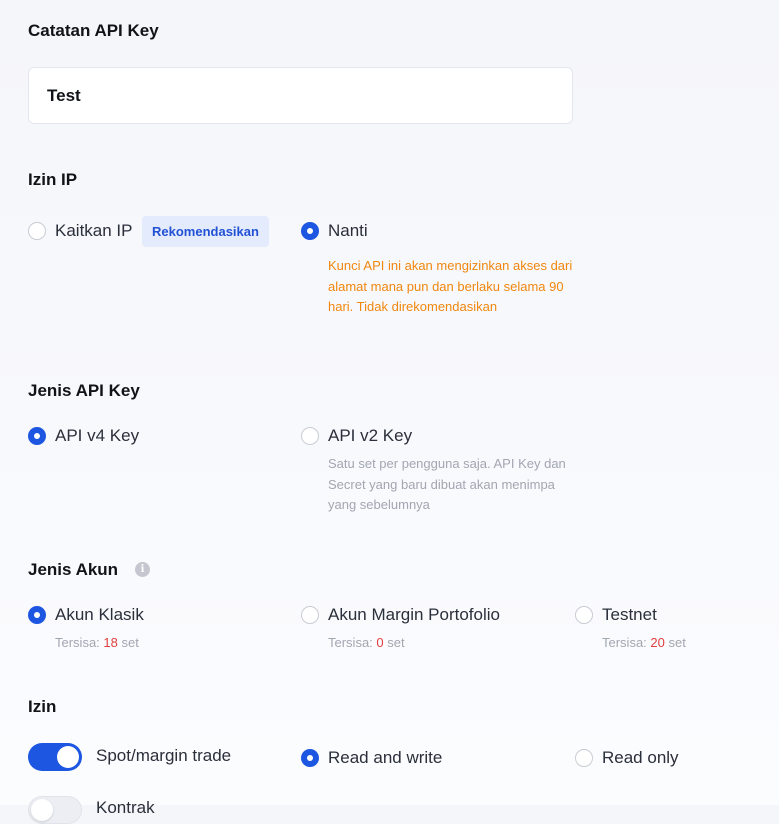  I want to click on spot-margin-toggle, so click(55, 757).